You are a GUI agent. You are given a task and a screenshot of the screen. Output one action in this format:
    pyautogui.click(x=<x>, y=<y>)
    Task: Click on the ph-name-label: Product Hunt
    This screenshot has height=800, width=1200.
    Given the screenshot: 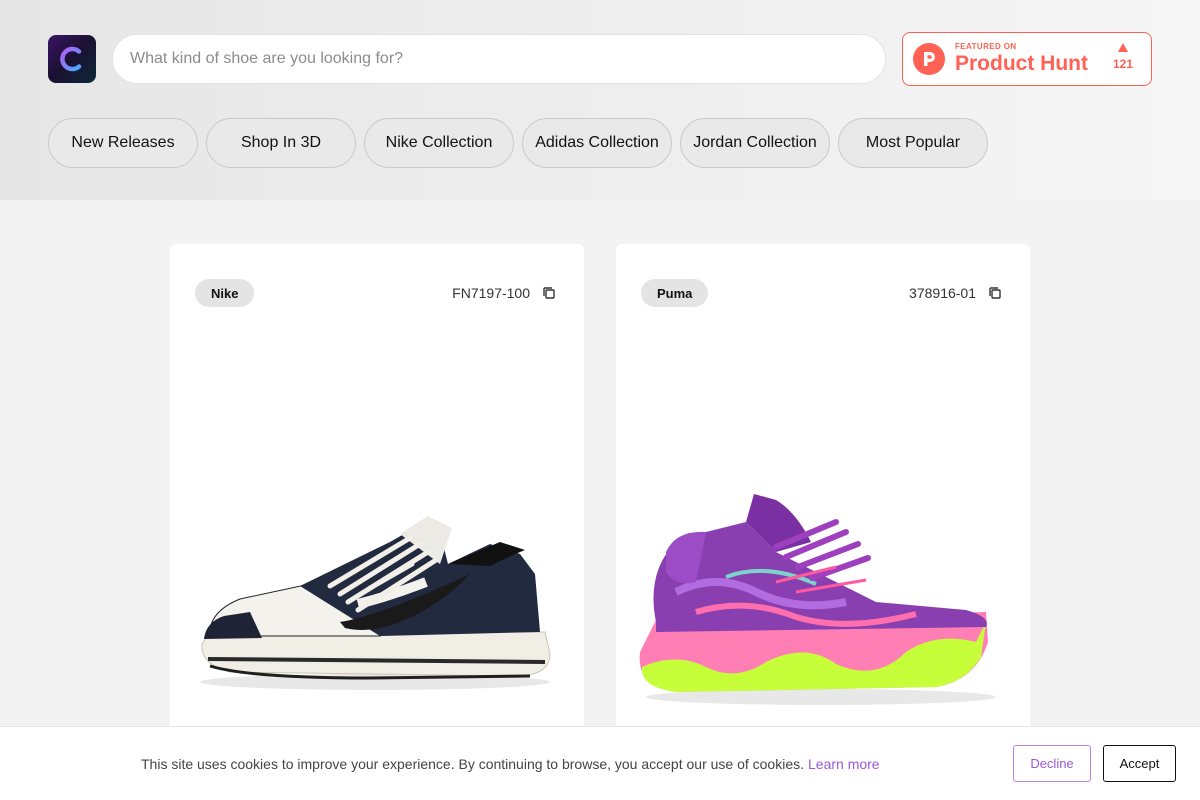 What is the action you would take?
    pyautogui.click(x=1021, y=63)
    